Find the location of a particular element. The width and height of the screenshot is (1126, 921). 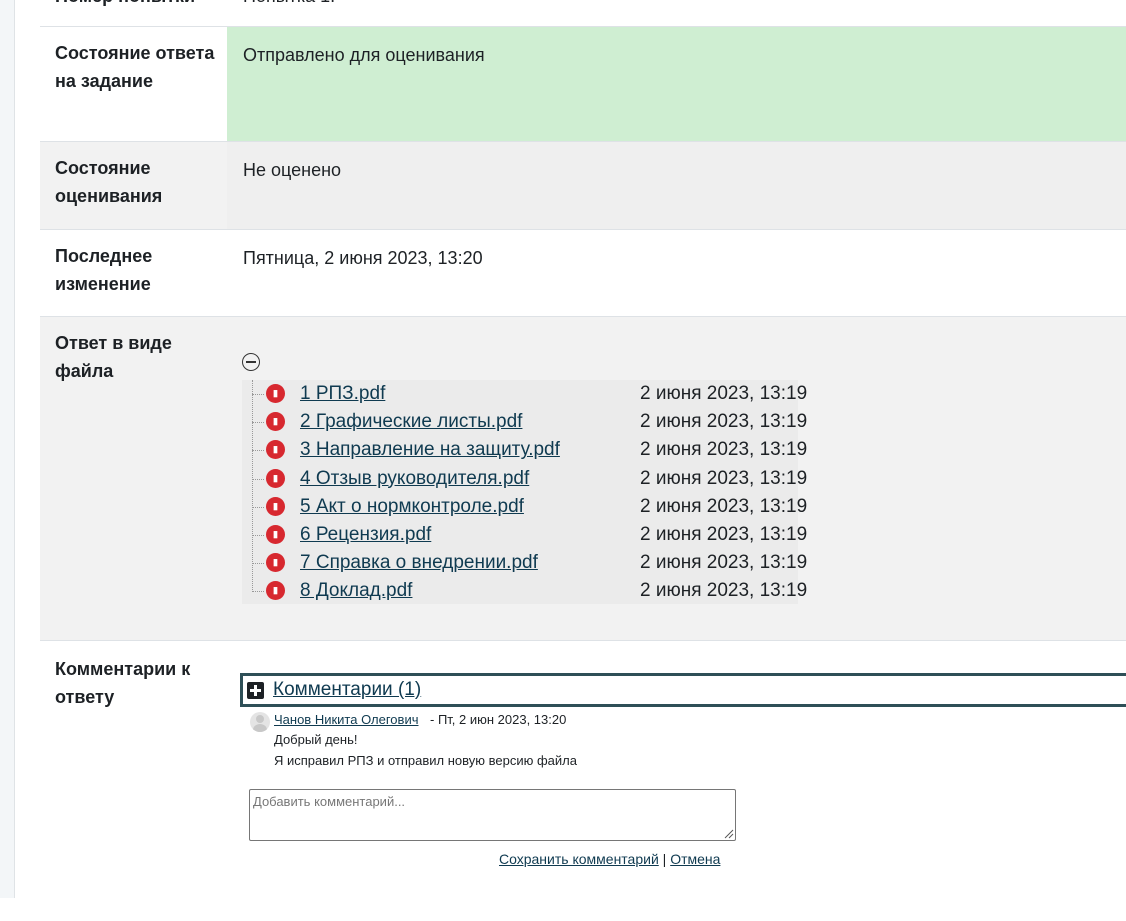

save-comment-link: Сохранить комментарий is located at coordinates (579, 859).